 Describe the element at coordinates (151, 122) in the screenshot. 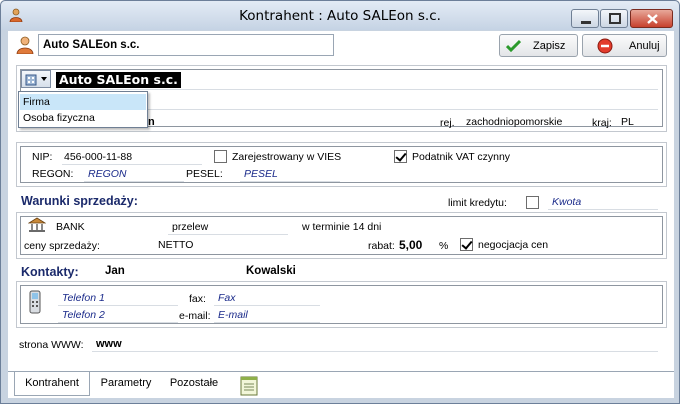

I see `name-continuation: n` at that location.